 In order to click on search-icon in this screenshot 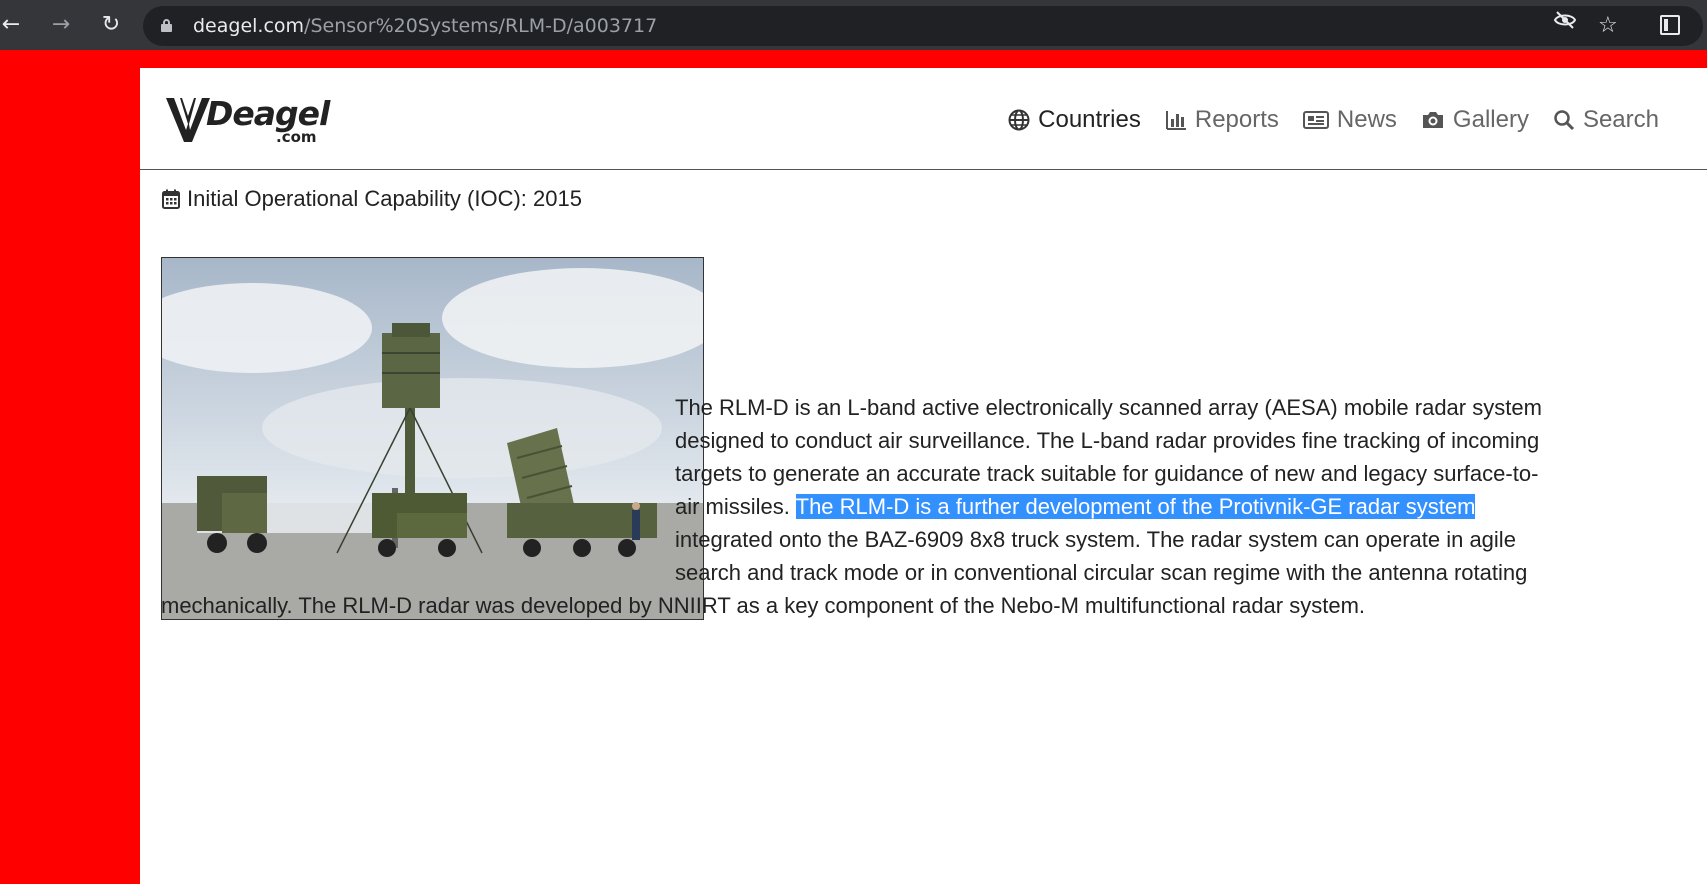, I will do `click(1564, 120)`.